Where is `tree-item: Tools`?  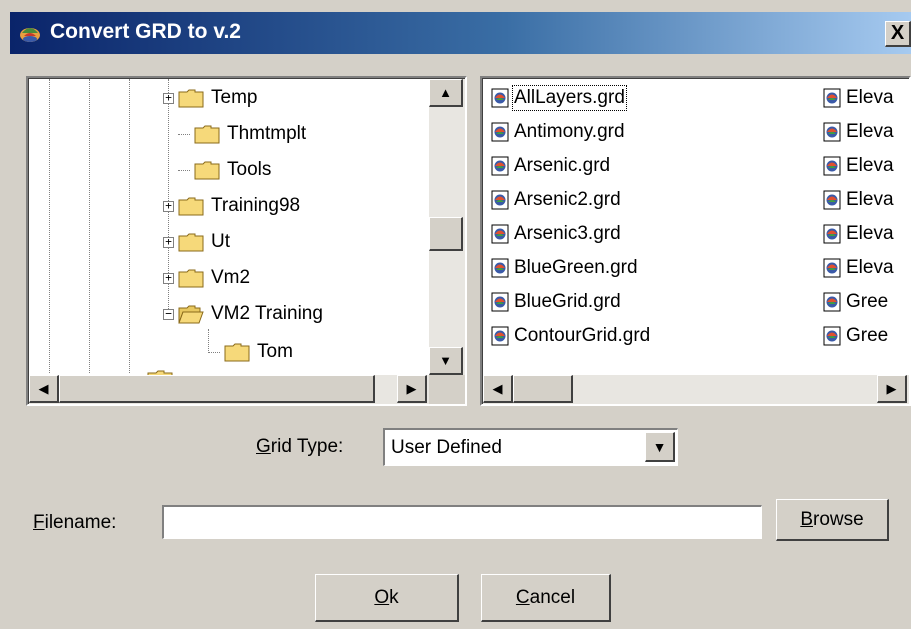 tree-item: Tools is located at coordinates (224, 170).